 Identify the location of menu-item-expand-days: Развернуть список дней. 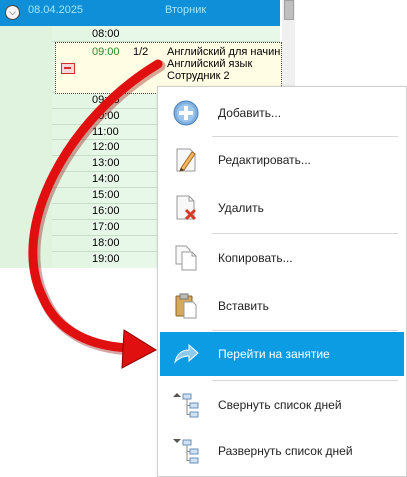
(282, 451).